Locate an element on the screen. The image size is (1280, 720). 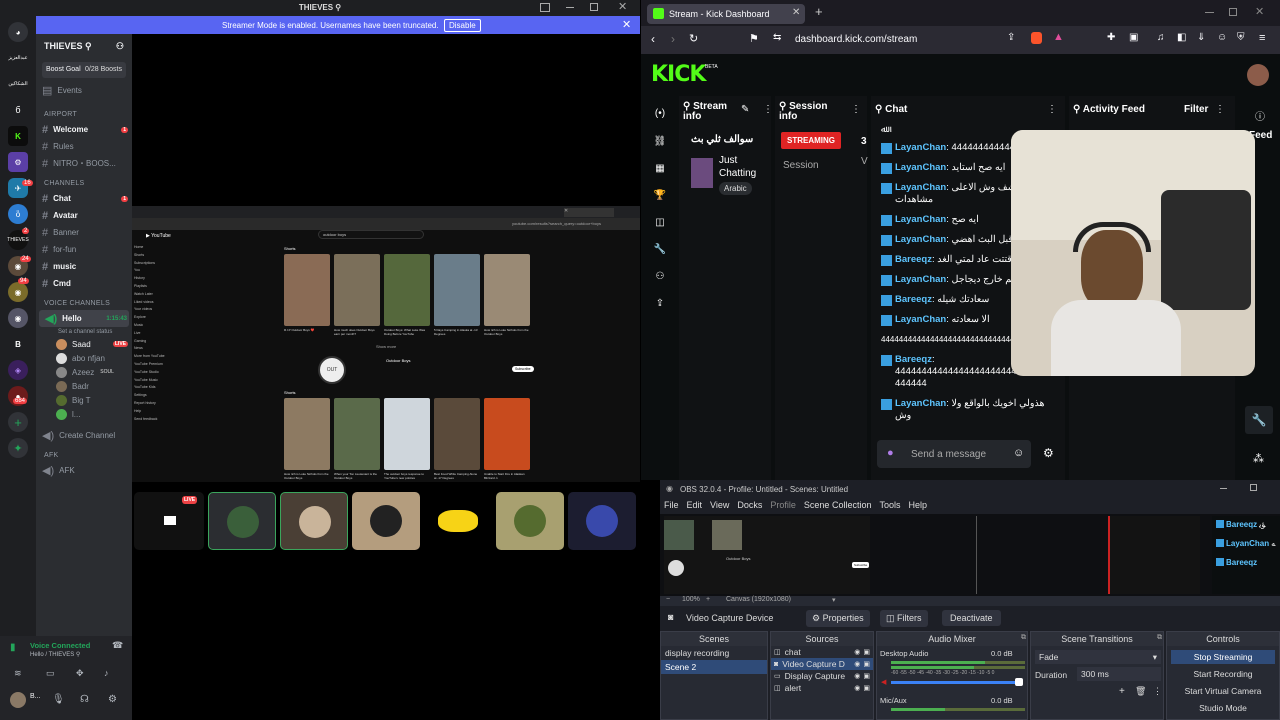
channel-chat: # Chat 1 is located at coordinates (84, 198).